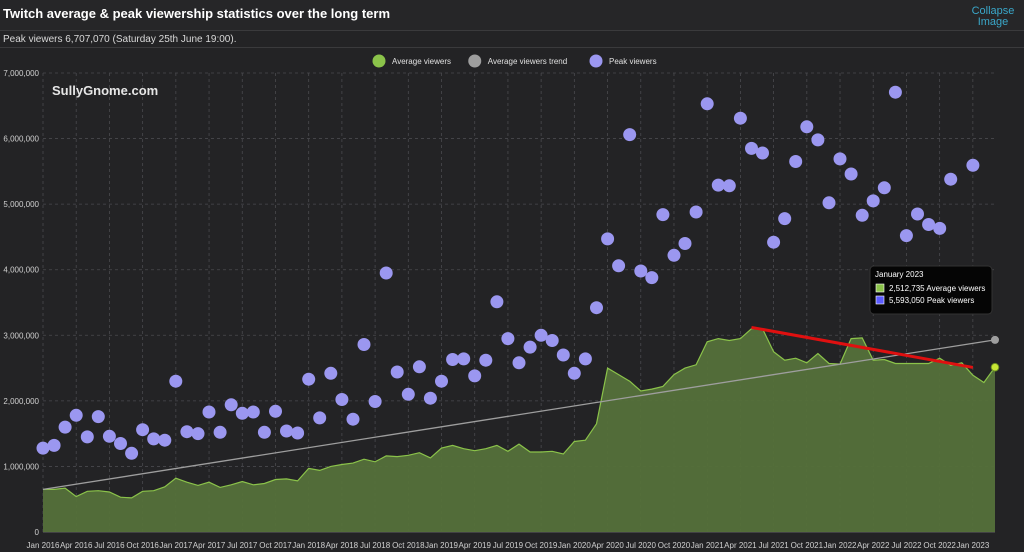 Image resolution: width=1024 pixels, height=552 pixels. Describe the element at coordinates (21, 466) in the screenshot. I see `y-tick-label: 1,000,000` at that location.